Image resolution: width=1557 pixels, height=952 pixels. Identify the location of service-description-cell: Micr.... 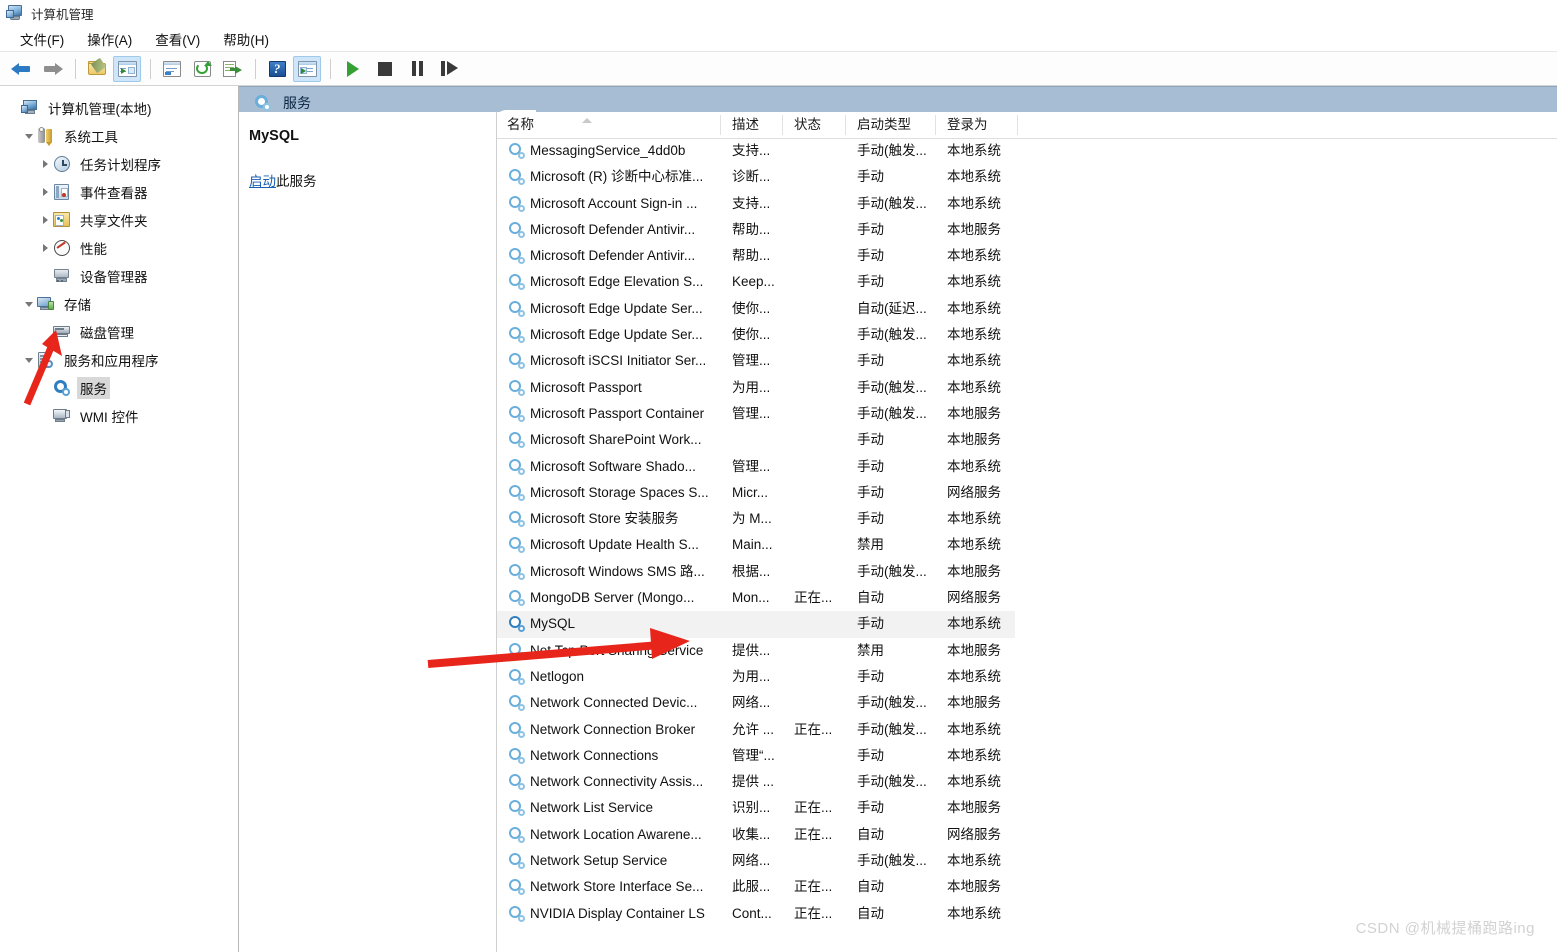
(750, 492).